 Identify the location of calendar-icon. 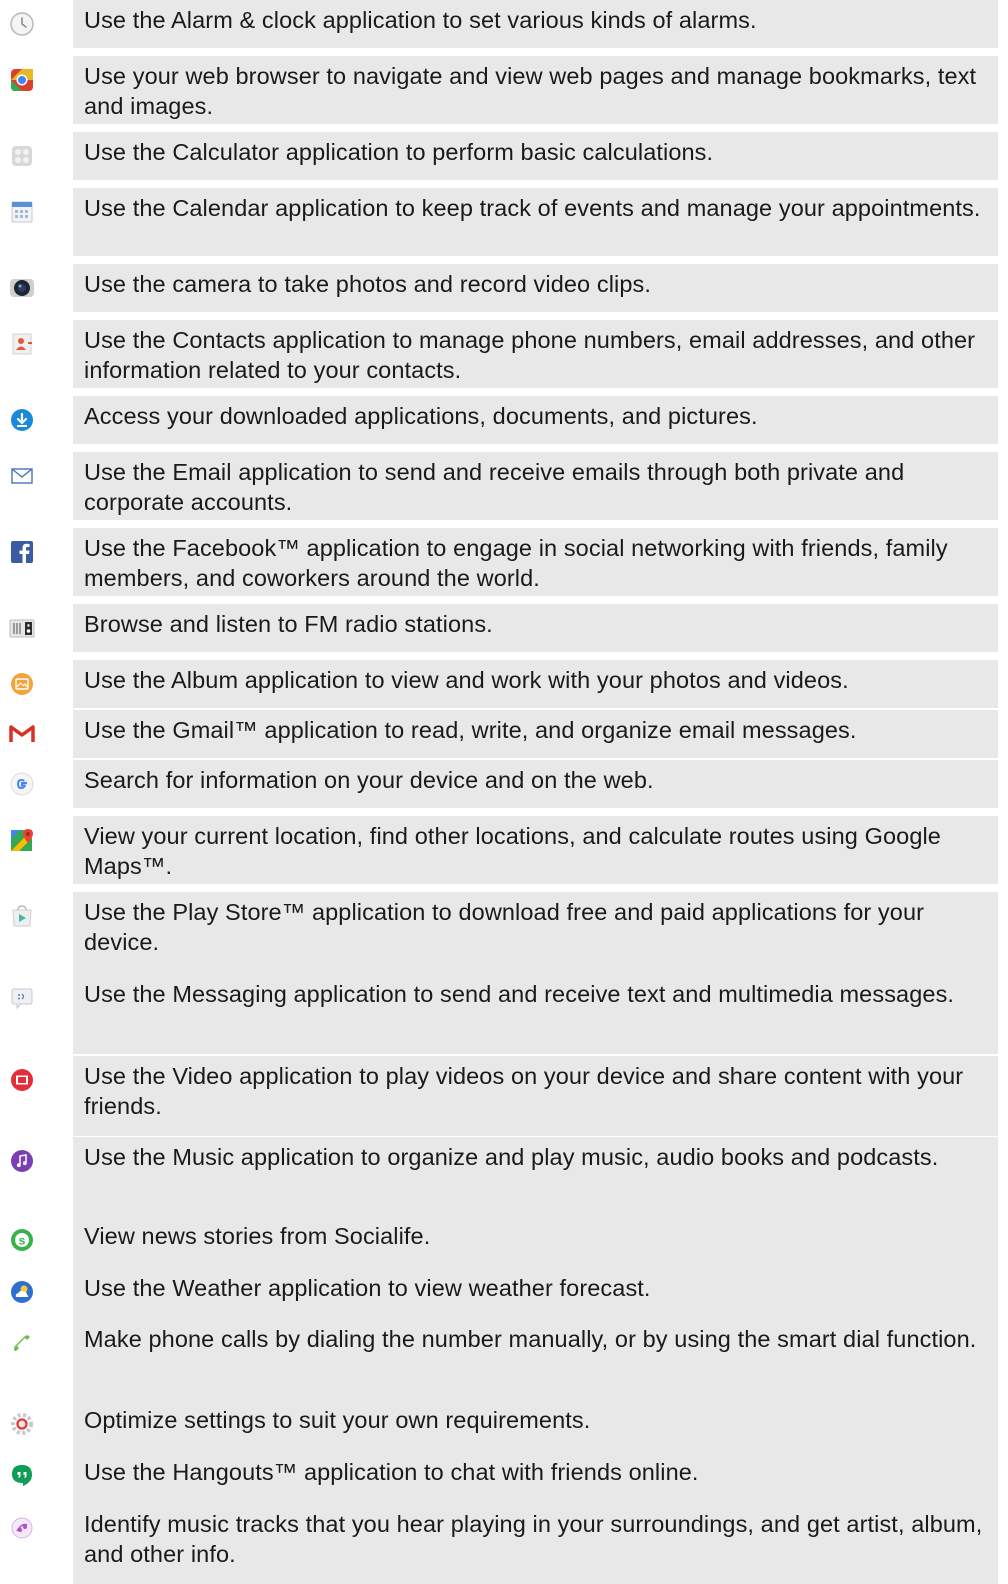
(22, 212).